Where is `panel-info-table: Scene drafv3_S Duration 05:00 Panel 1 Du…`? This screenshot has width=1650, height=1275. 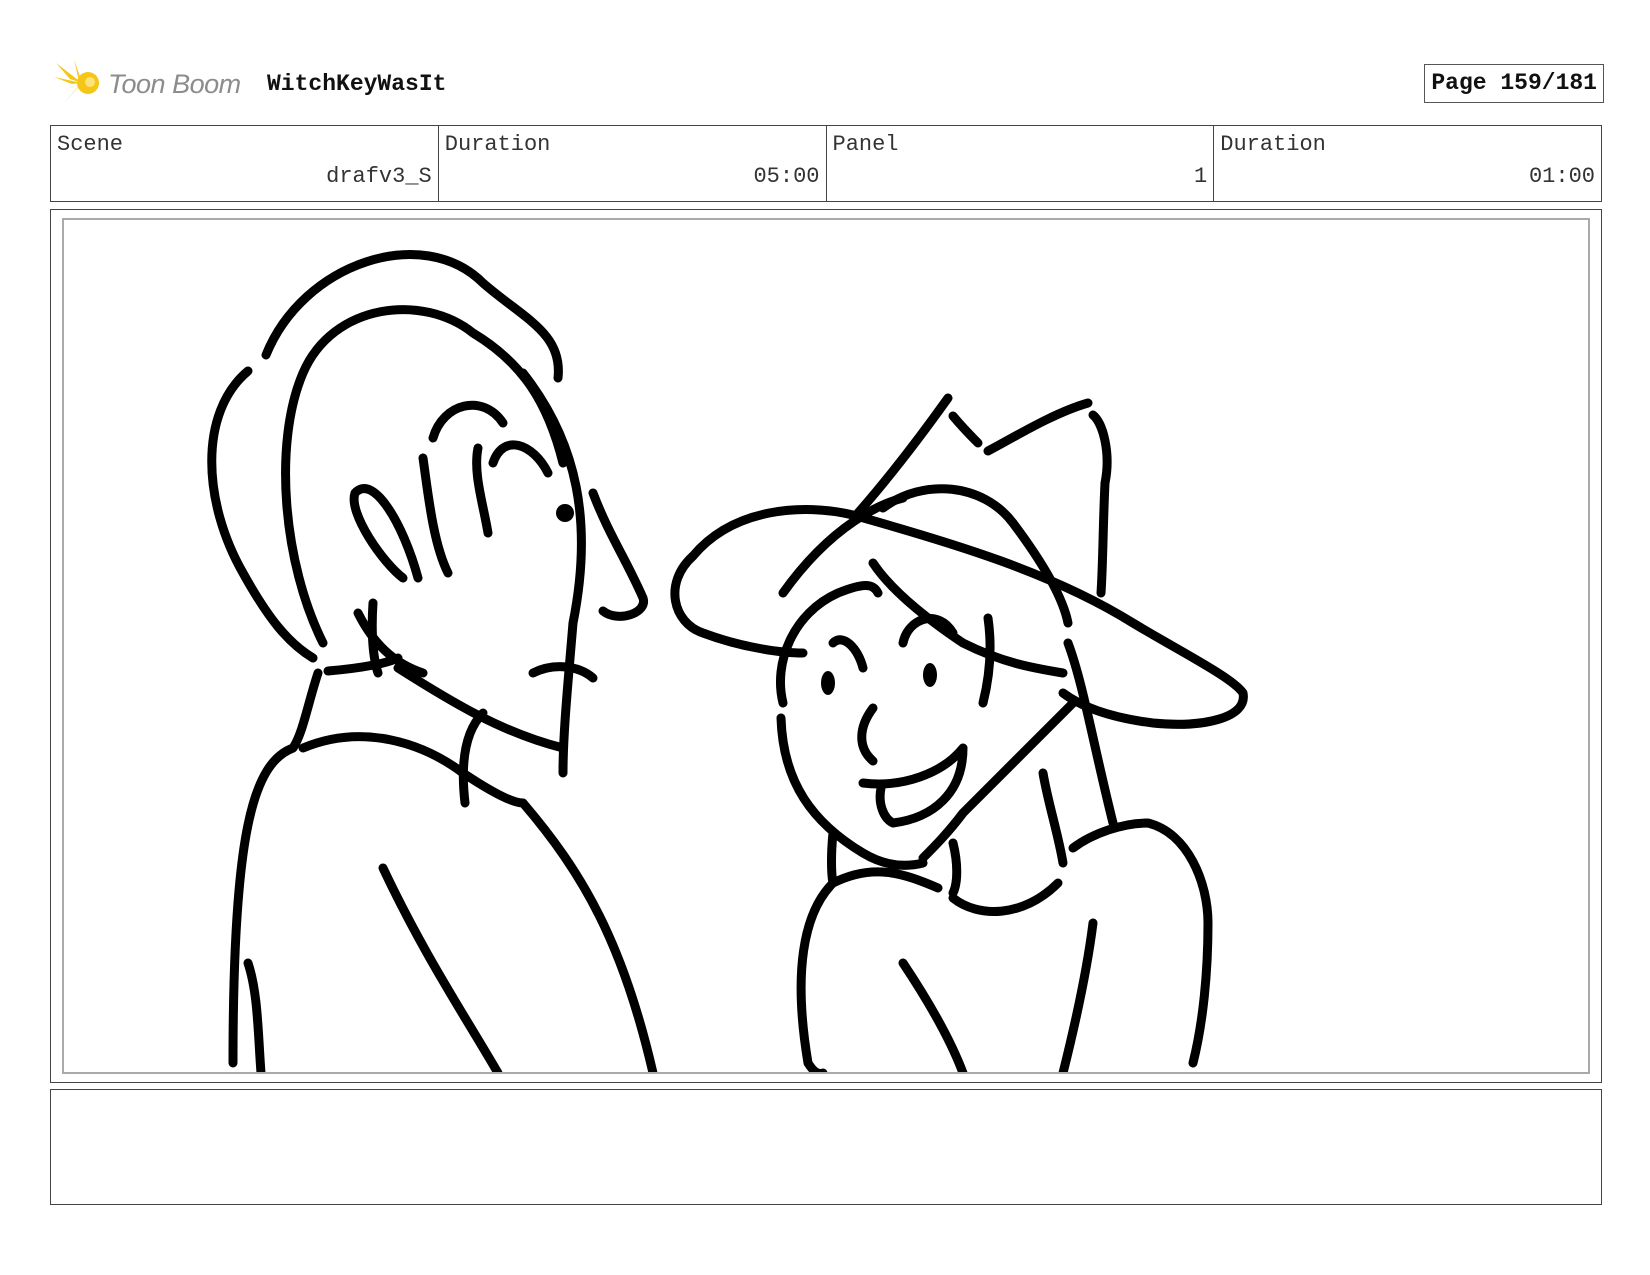 panel-info-table: Scene drafv3_S Duration 05:00 Panel 1 Du… is located at coordinates (826, 163).